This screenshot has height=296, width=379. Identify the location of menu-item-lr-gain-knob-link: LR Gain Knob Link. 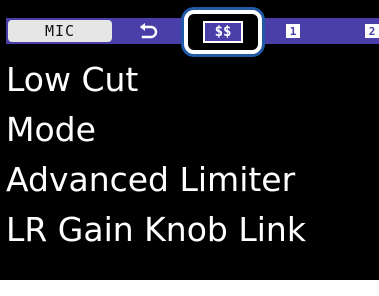
(156, 230).